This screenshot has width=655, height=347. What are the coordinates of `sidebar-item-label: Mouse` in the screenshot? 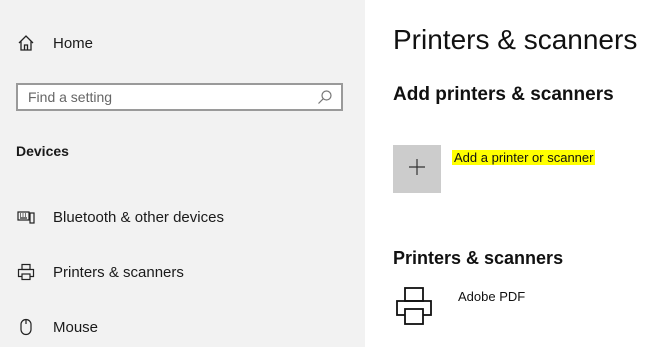 It's located at (76, 327).